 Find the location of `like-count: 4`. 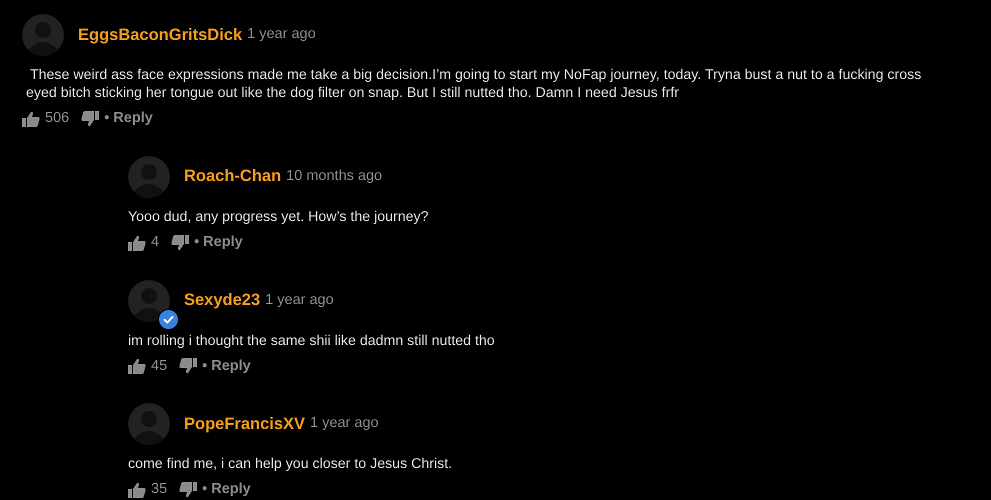

like-count: 4 is located at coordinates (155, 242).